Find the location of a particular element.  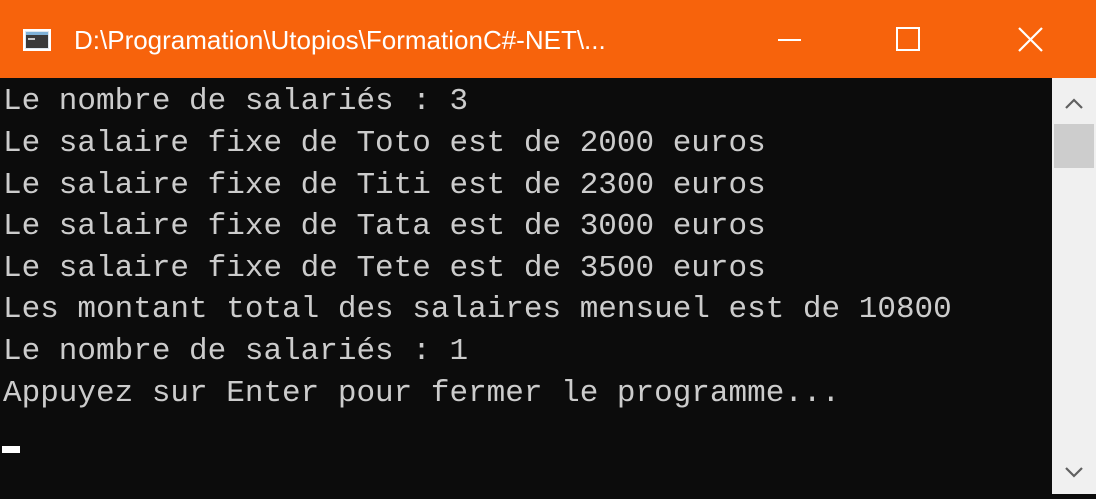

chevron-up-icon is located at coordinates (1074, 103).